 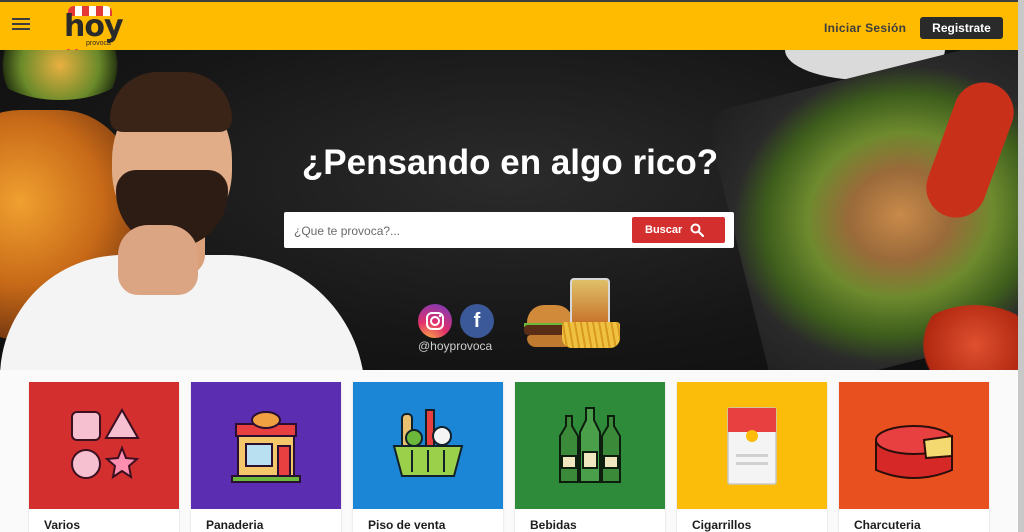 I want to click on fries-icon, so click(x=591, y=335).